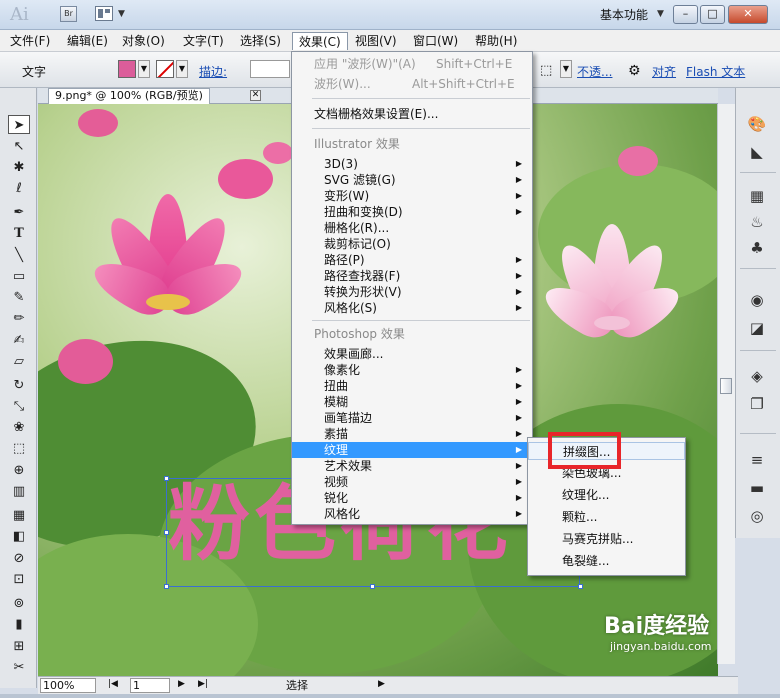 Image resolution: width=780 pixels, height=698 pixels. Describe the element at coordinates (113, 684) in the screenshot. I see `first-artboard-icon: |◀` at that location.